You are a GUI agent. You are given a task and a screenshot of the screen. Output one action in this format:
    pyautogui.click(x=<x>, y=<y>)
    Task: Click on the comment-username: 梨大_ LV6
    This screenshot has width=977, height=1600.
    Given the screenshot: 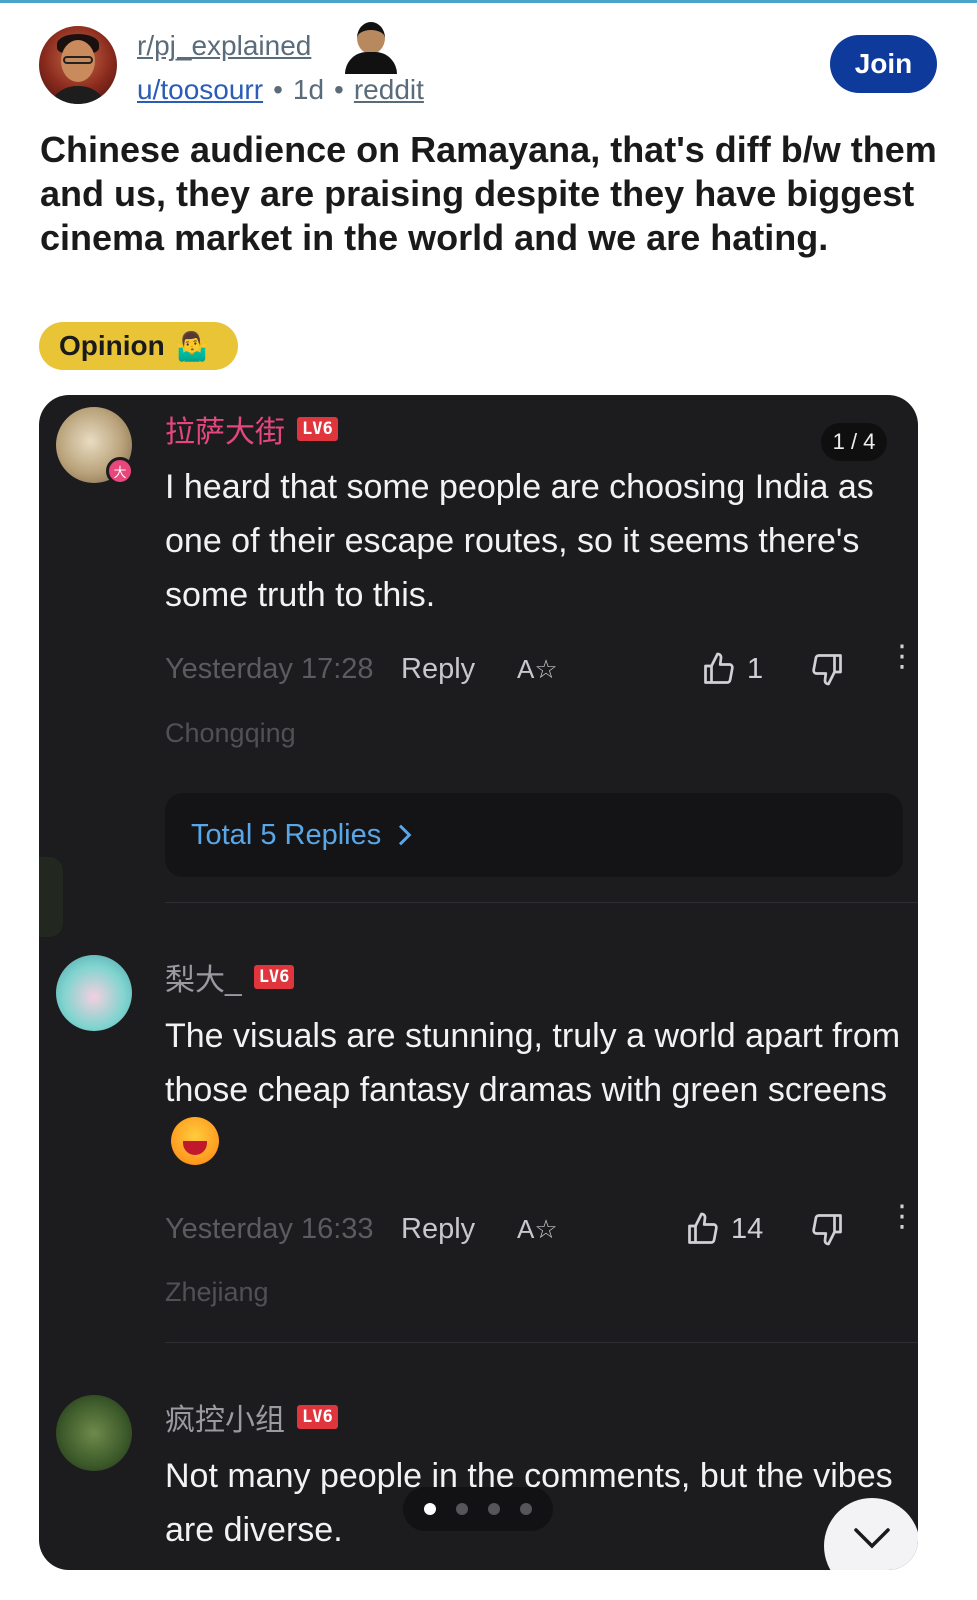 What is the action you would take?
    pyautogui.click(x=230, y=977)
    